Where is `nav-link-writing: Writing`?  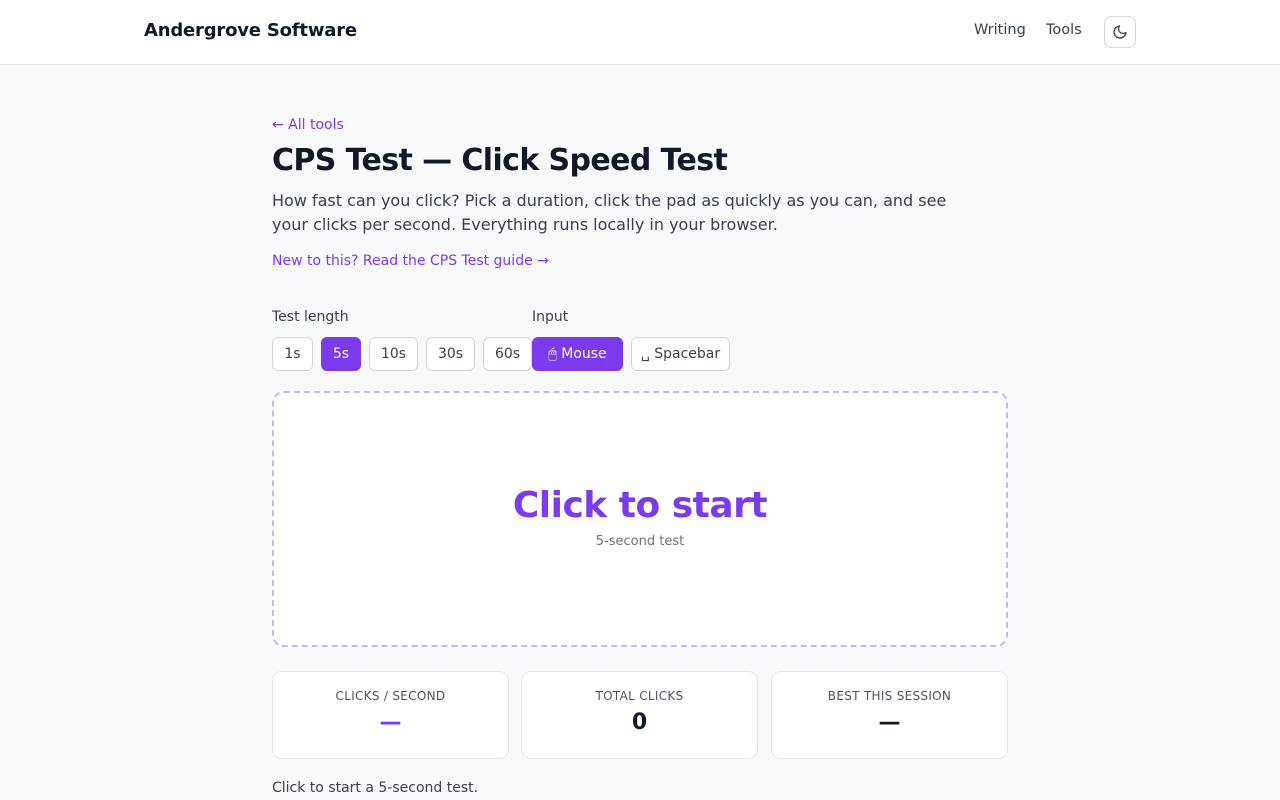 nav-link-writing: Writing is located at coordinates (1000, 30).